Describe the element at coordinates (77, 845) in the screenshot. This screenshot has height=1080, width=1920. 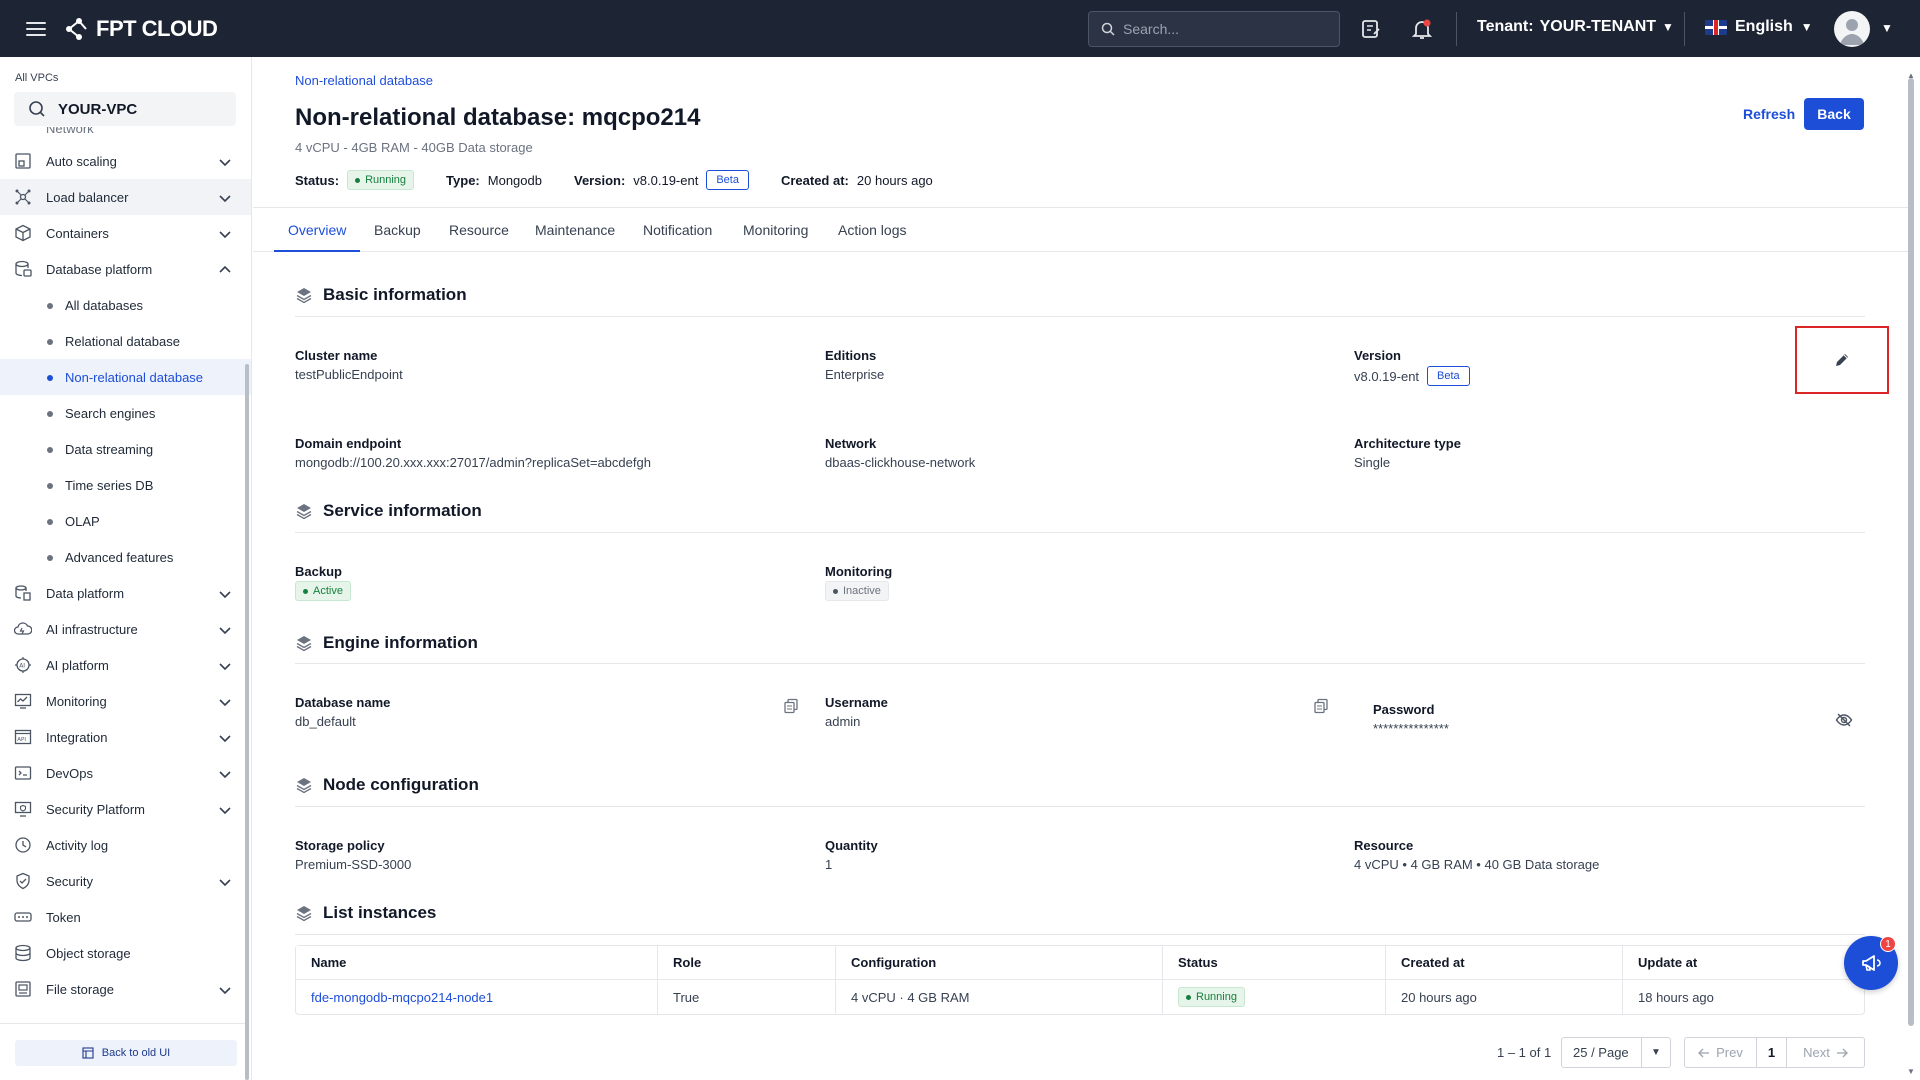
I see `sidebar-item-label: Activity log` at that location.